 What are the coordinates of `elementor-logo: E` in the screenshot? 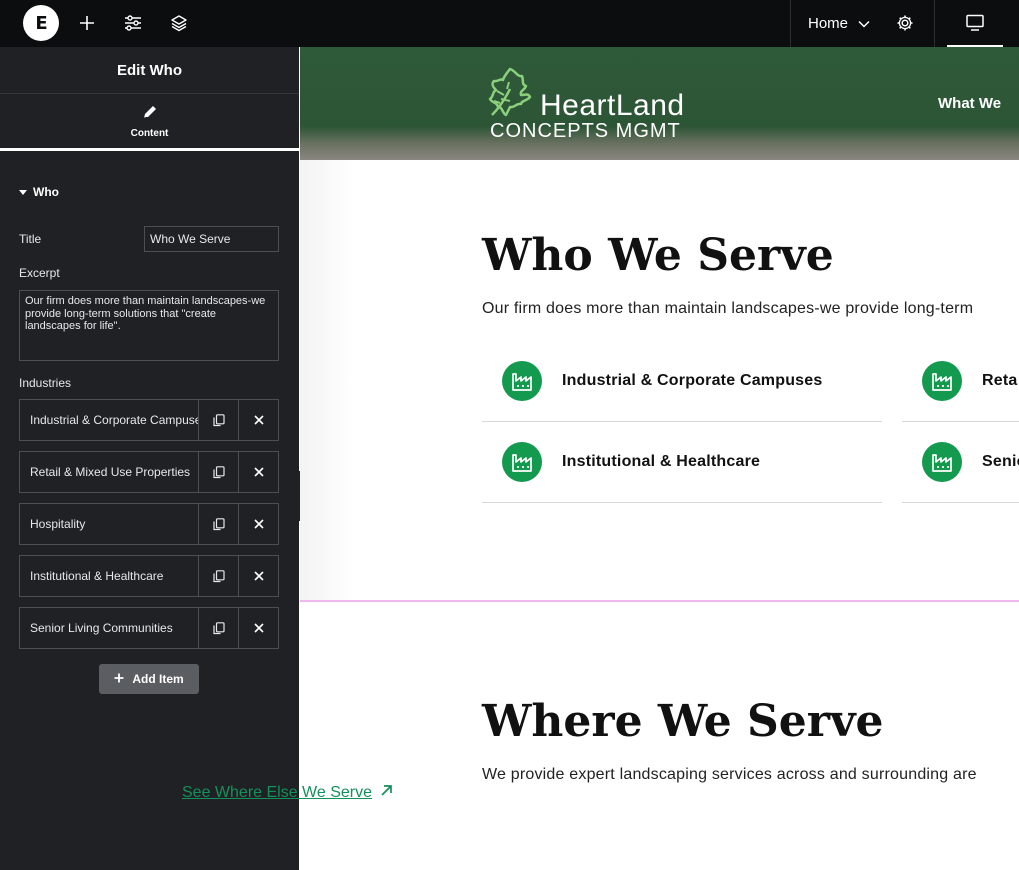 It's located at (41, 23).